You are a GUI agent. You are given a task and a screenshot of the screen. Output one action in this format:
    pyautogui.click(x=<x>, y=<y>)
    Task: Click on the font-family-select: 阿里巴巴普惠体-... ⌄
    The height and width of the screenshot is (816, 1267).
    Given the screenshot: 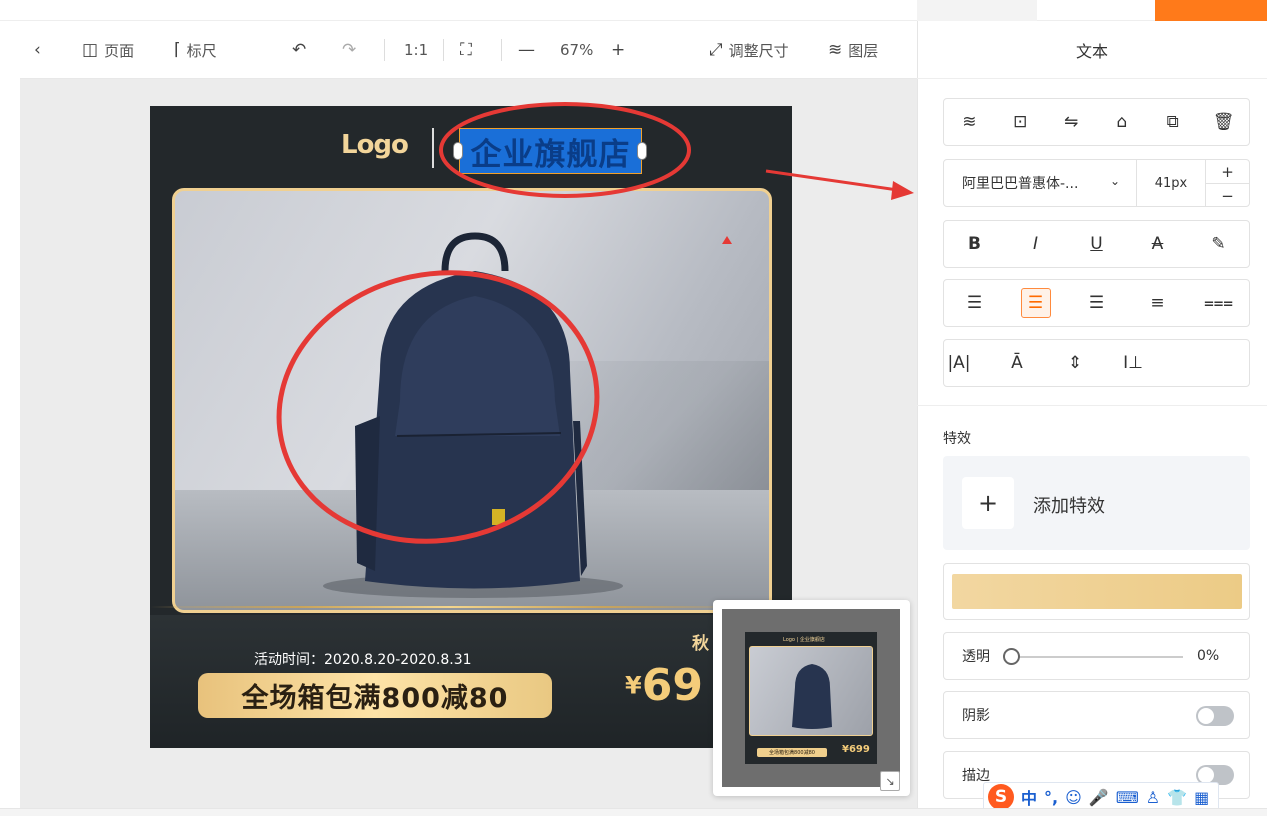 What is the action you would take?
    pyautogui.click(x=1040, y=183)
    